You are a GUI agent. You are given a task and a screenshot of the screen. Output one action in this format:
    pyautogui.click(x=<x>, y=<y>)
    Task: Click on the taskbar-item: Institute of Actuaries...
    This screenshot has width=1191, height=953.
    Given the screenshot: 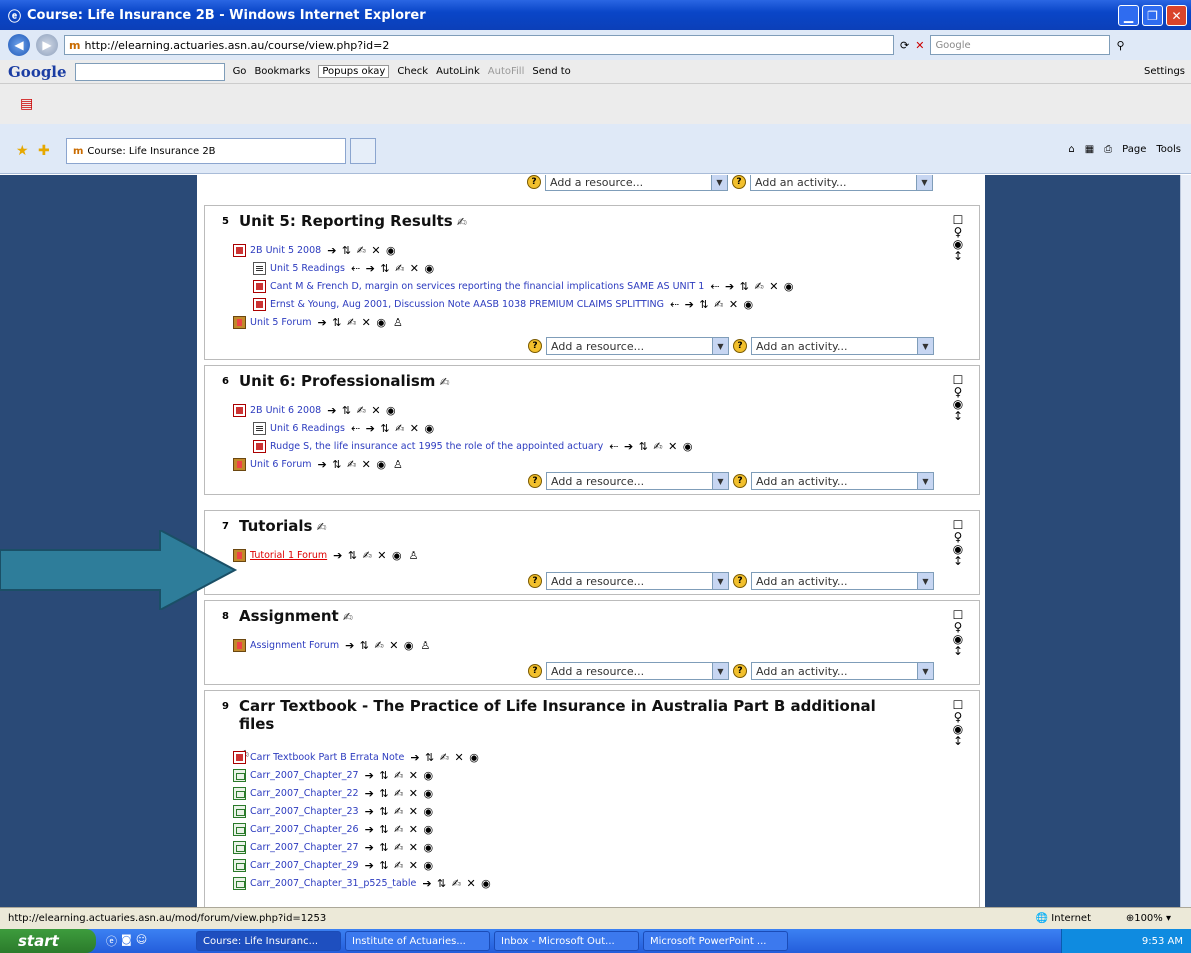 What is the action you would take?
    pyautogui.click(x=417, y=941)
    